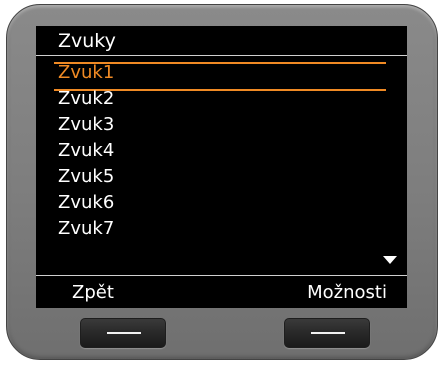 The height and width of the screenshot is (366, 444). What do you see at coordinates (93, 293) in the screenshot?
I see `softkey-back-label: Zpět` at bounding box center [93, 293].